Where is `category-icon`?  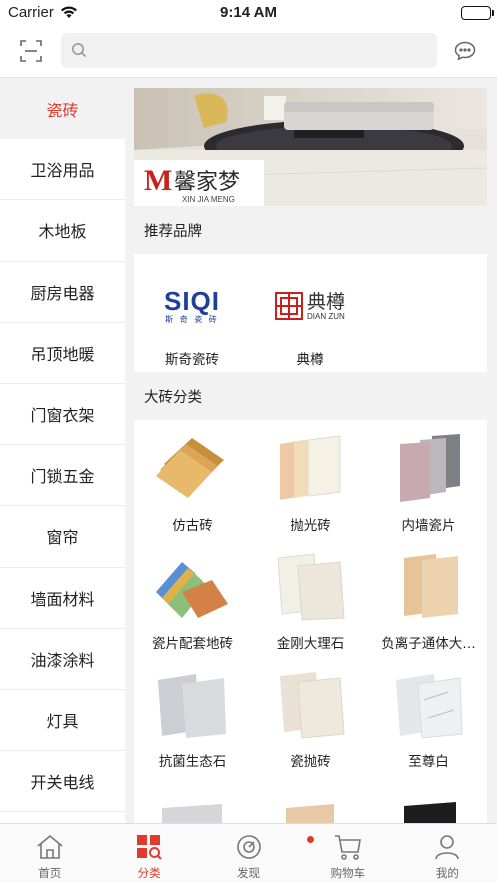
category-icon is located at coordinates (149, 847).